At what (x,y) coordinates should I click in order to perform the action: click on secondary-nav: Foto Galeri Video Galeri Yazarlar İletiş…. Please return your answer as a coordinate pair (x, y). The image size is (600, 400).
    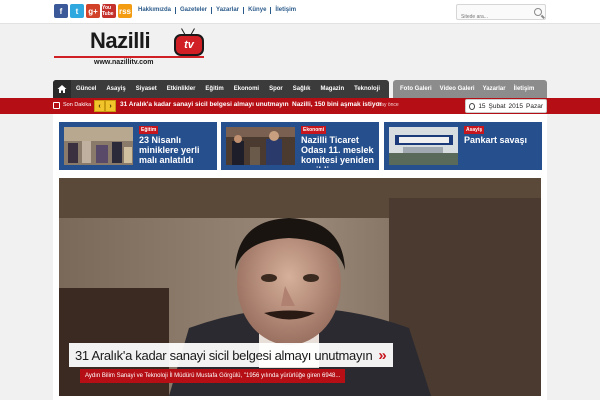
    Looking at the image, I should click on (470, 89).